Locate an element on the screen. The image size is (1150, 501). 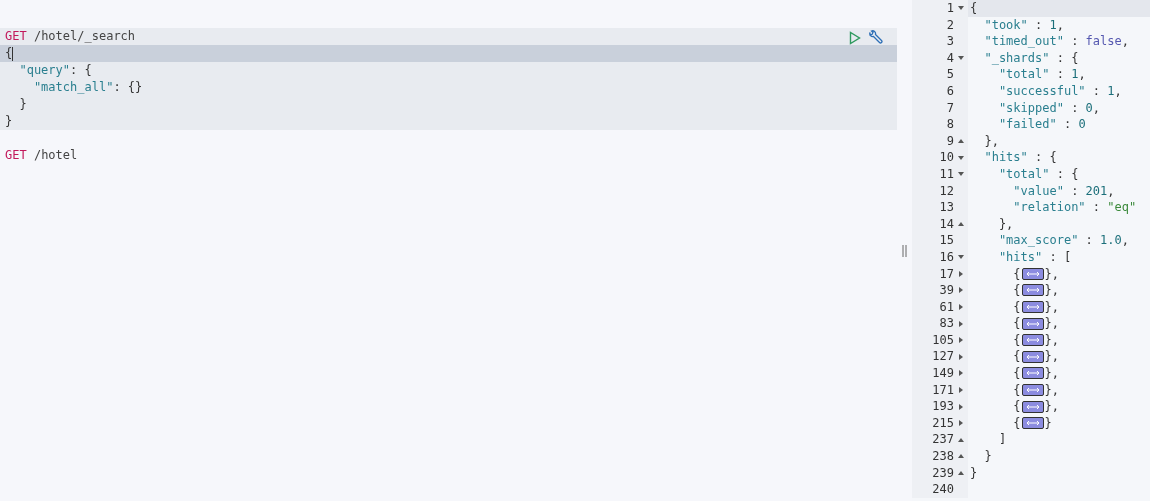
play-icon is located at coordinates (855, 38).